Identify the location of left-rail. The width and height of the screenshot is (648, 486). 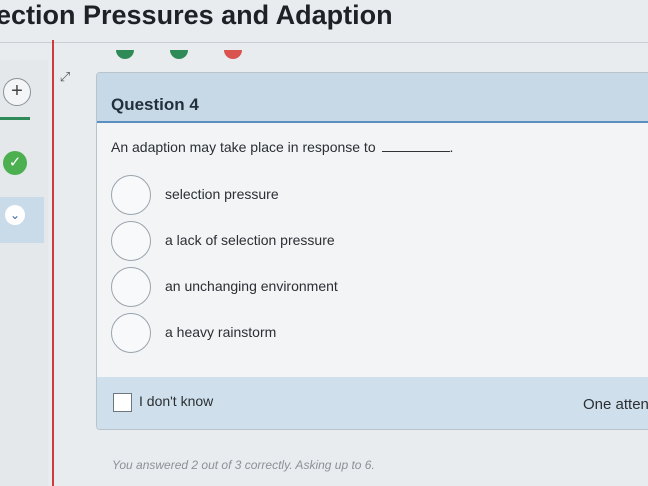
(24, 273).